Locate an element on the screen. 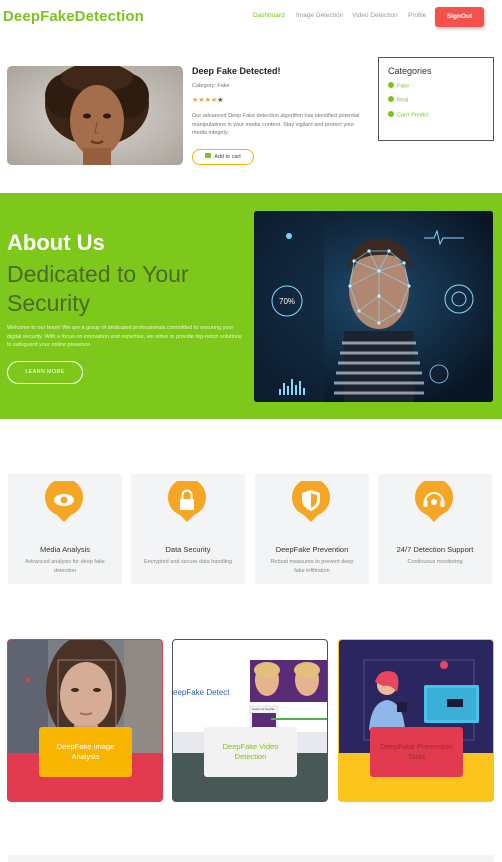 The width and height of the screenshot is (502, 862). question-icon is located at coordinates (391, 113).